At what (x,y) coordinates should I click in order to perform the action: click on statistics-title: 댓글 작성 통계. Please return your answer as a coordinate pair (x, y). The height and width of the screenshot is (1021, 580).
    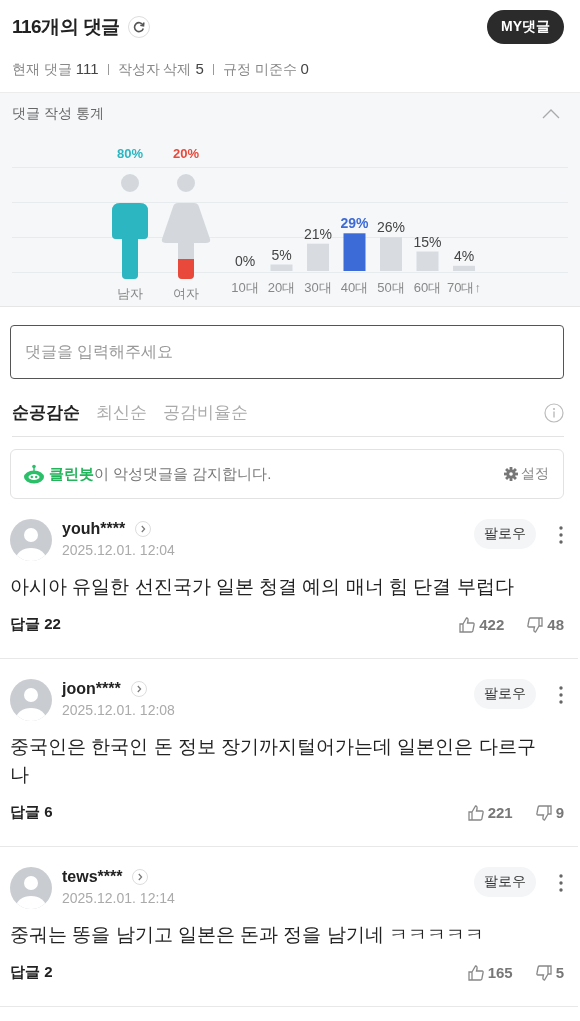
    Looking at the image, I should click on (58, 114).